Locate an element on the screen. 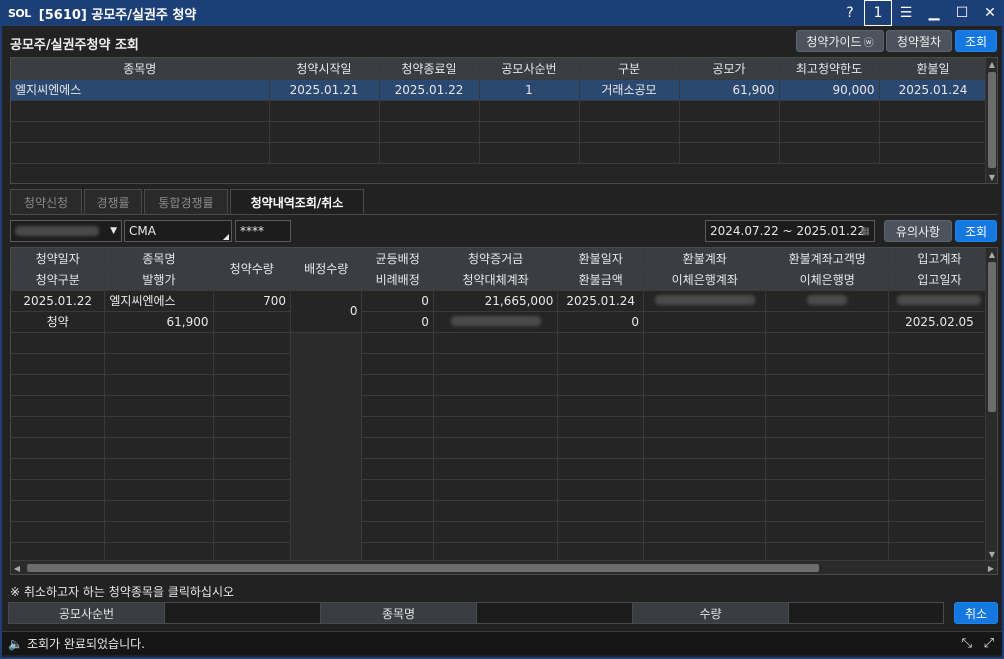  col-start-date: 청약시작일 is located at coordinates (324, 69).